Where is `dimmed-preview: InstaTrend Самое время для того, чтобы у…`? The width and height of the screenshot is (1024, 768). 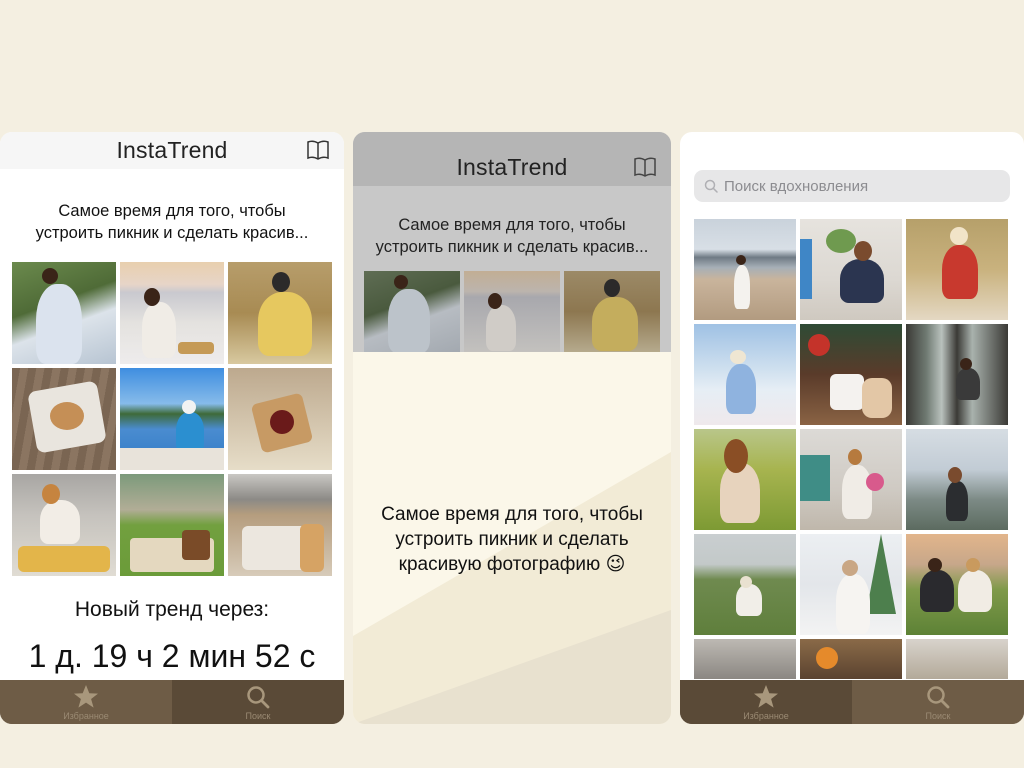
dimmed-preview: InstaTrend Самое время для того, чтобы у… is located at coordinates (512, 242).